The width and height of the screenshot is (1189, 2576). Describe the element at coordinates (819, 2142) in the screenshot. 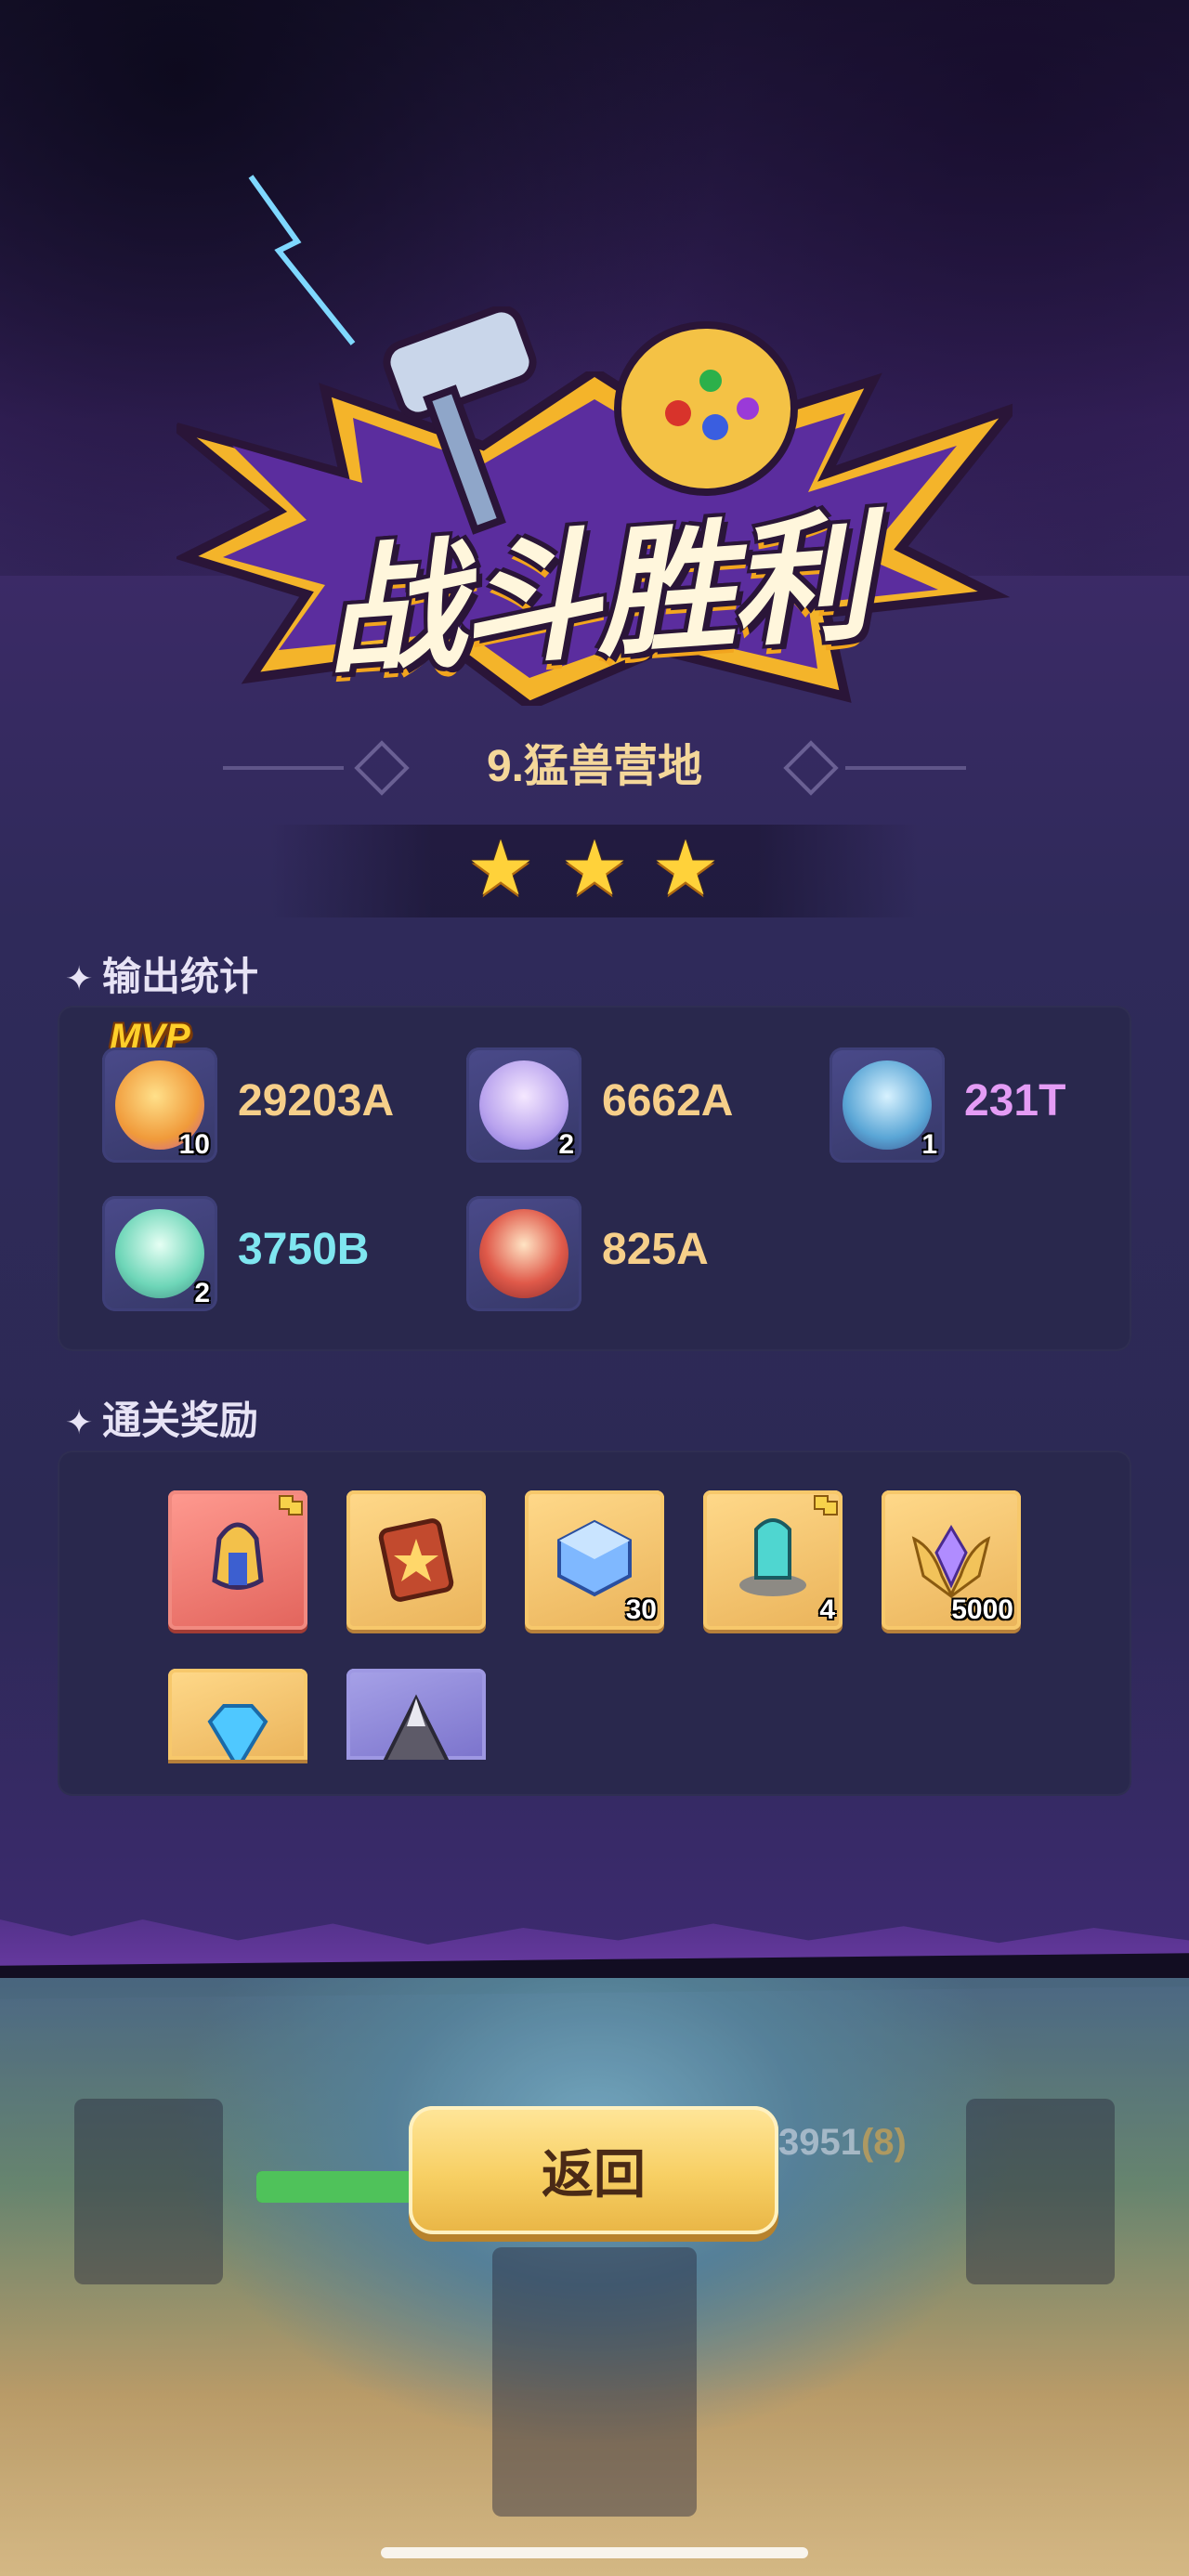

I see `scene-score-value: 3951` at that location.